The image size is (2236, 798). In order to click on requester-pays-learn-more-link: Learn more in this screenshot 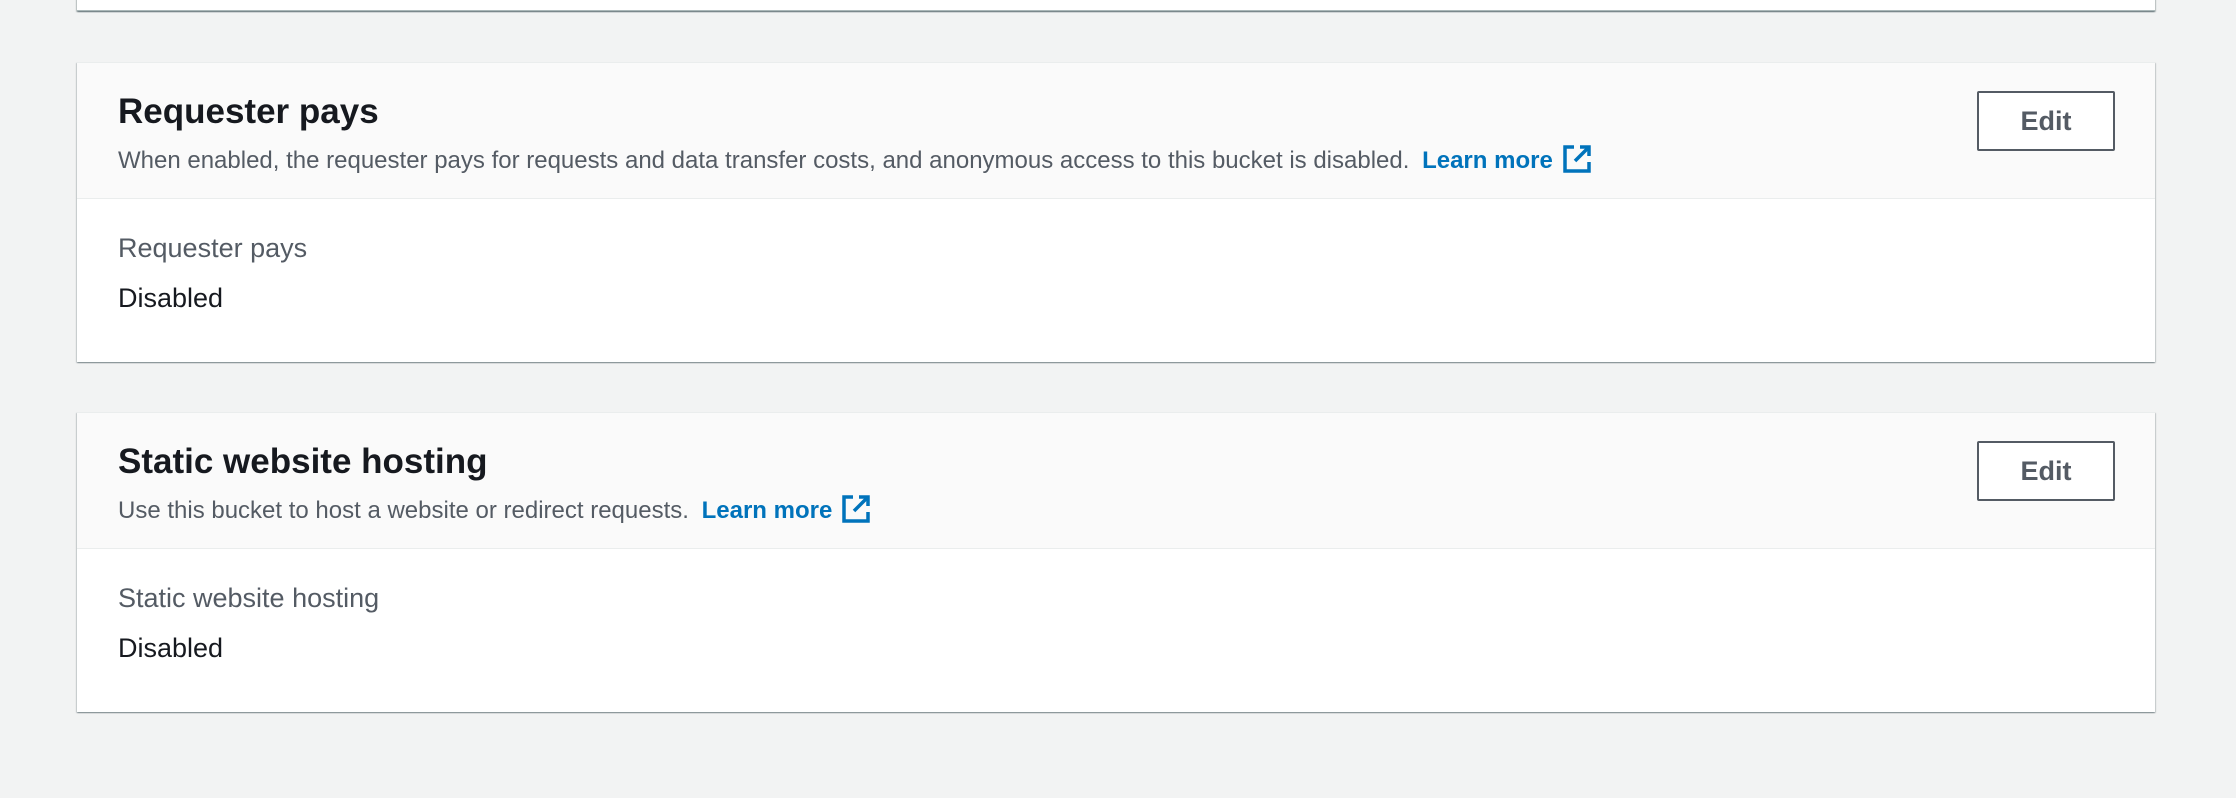, I will do `click(1507, 159)`.